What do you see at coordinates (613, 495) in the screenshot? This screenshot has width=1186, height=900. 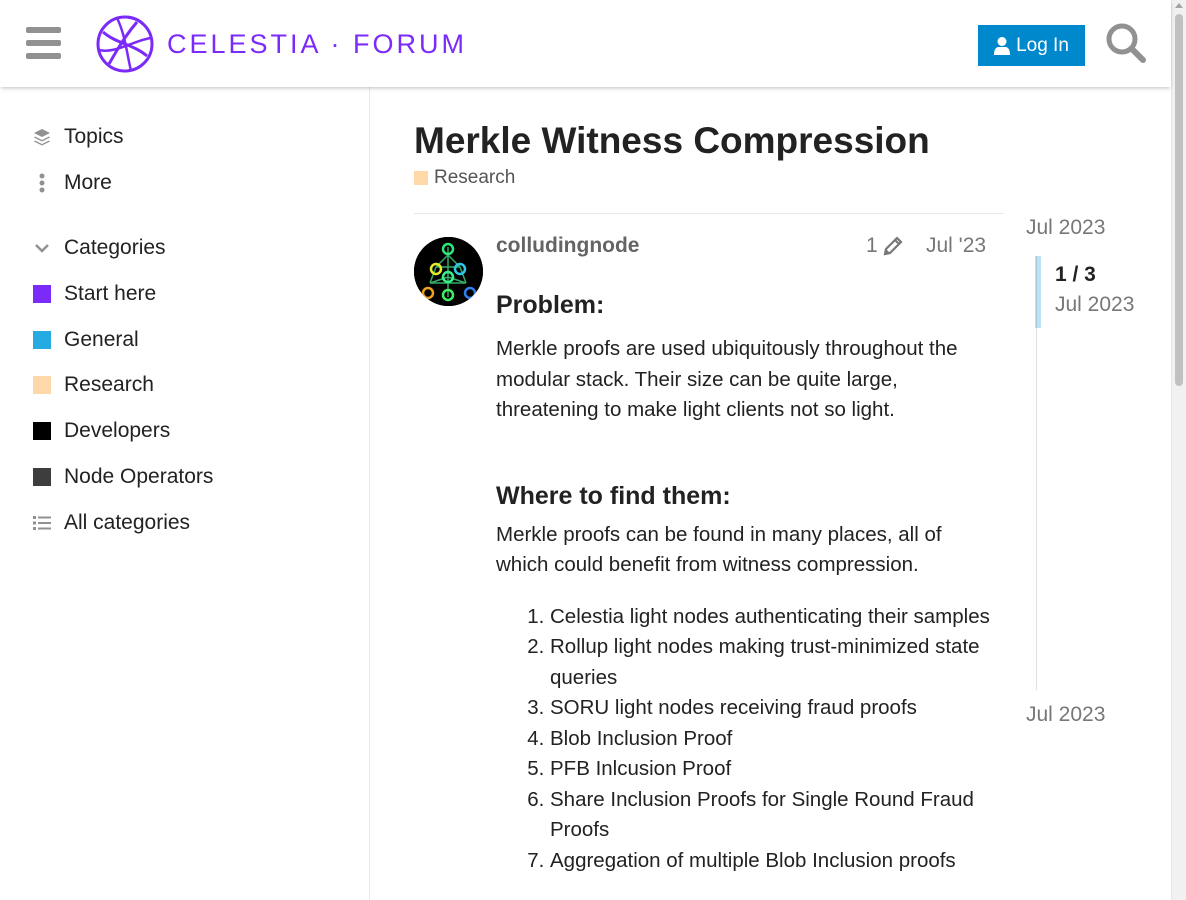 I see `post-heading-where: Where to find them:` at bounding box center [613, 495].